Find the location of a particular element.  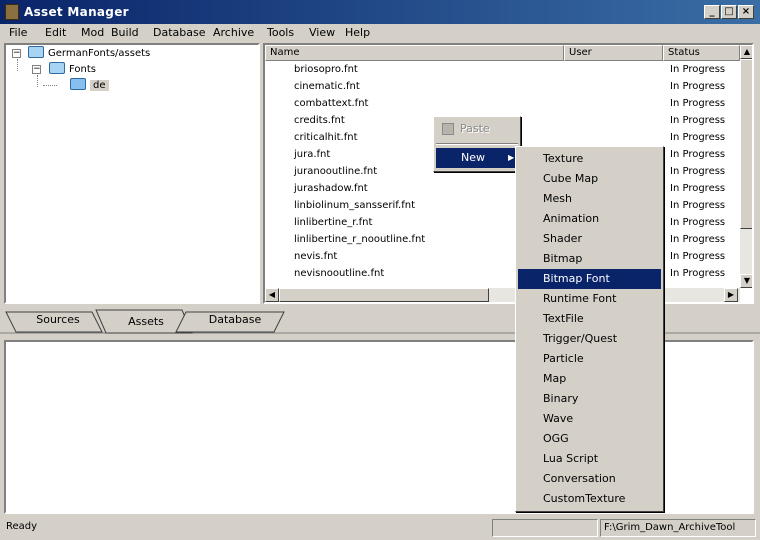

list-item: nevis.fnt In Progress is located at coordinates (502, 257).